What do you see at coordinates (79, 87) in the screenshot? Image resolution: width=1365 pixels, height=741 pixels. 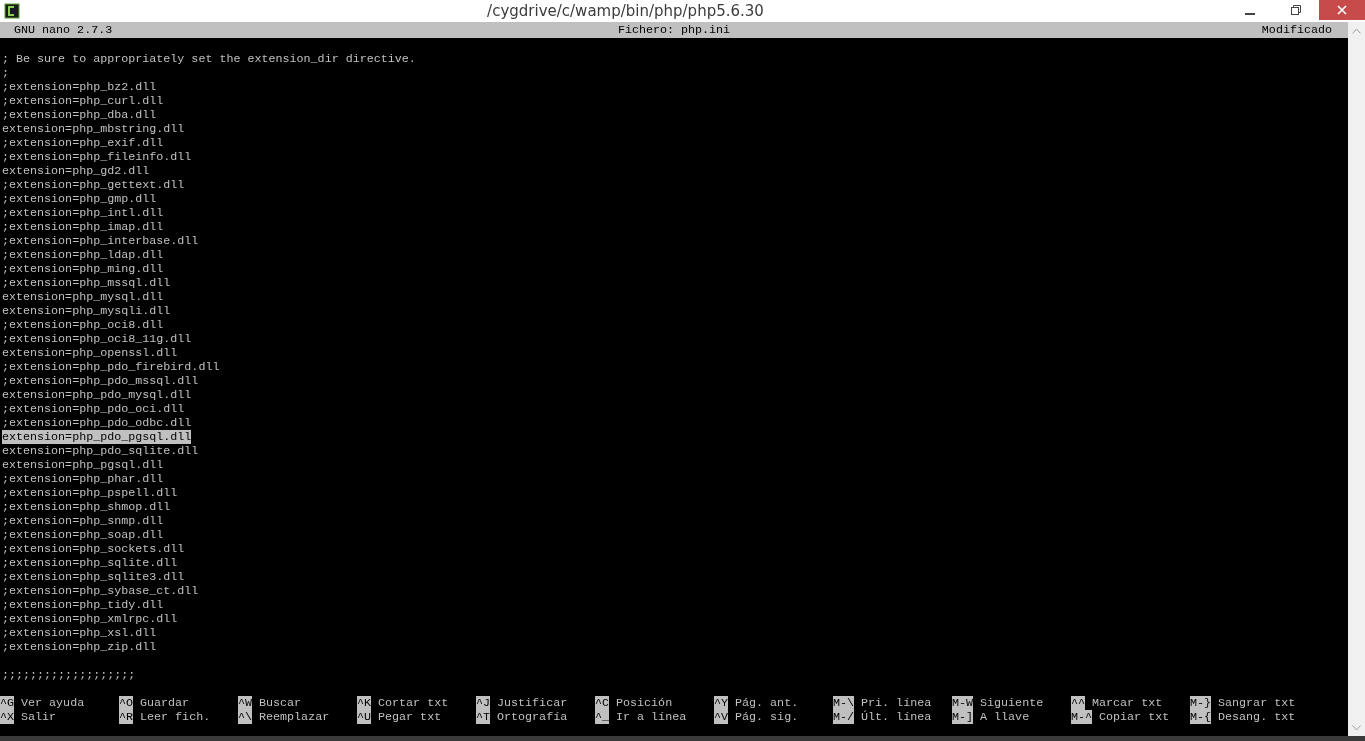 I see `code-line: ;extension=php_bz2.dll` at bounding box center [79, 87].